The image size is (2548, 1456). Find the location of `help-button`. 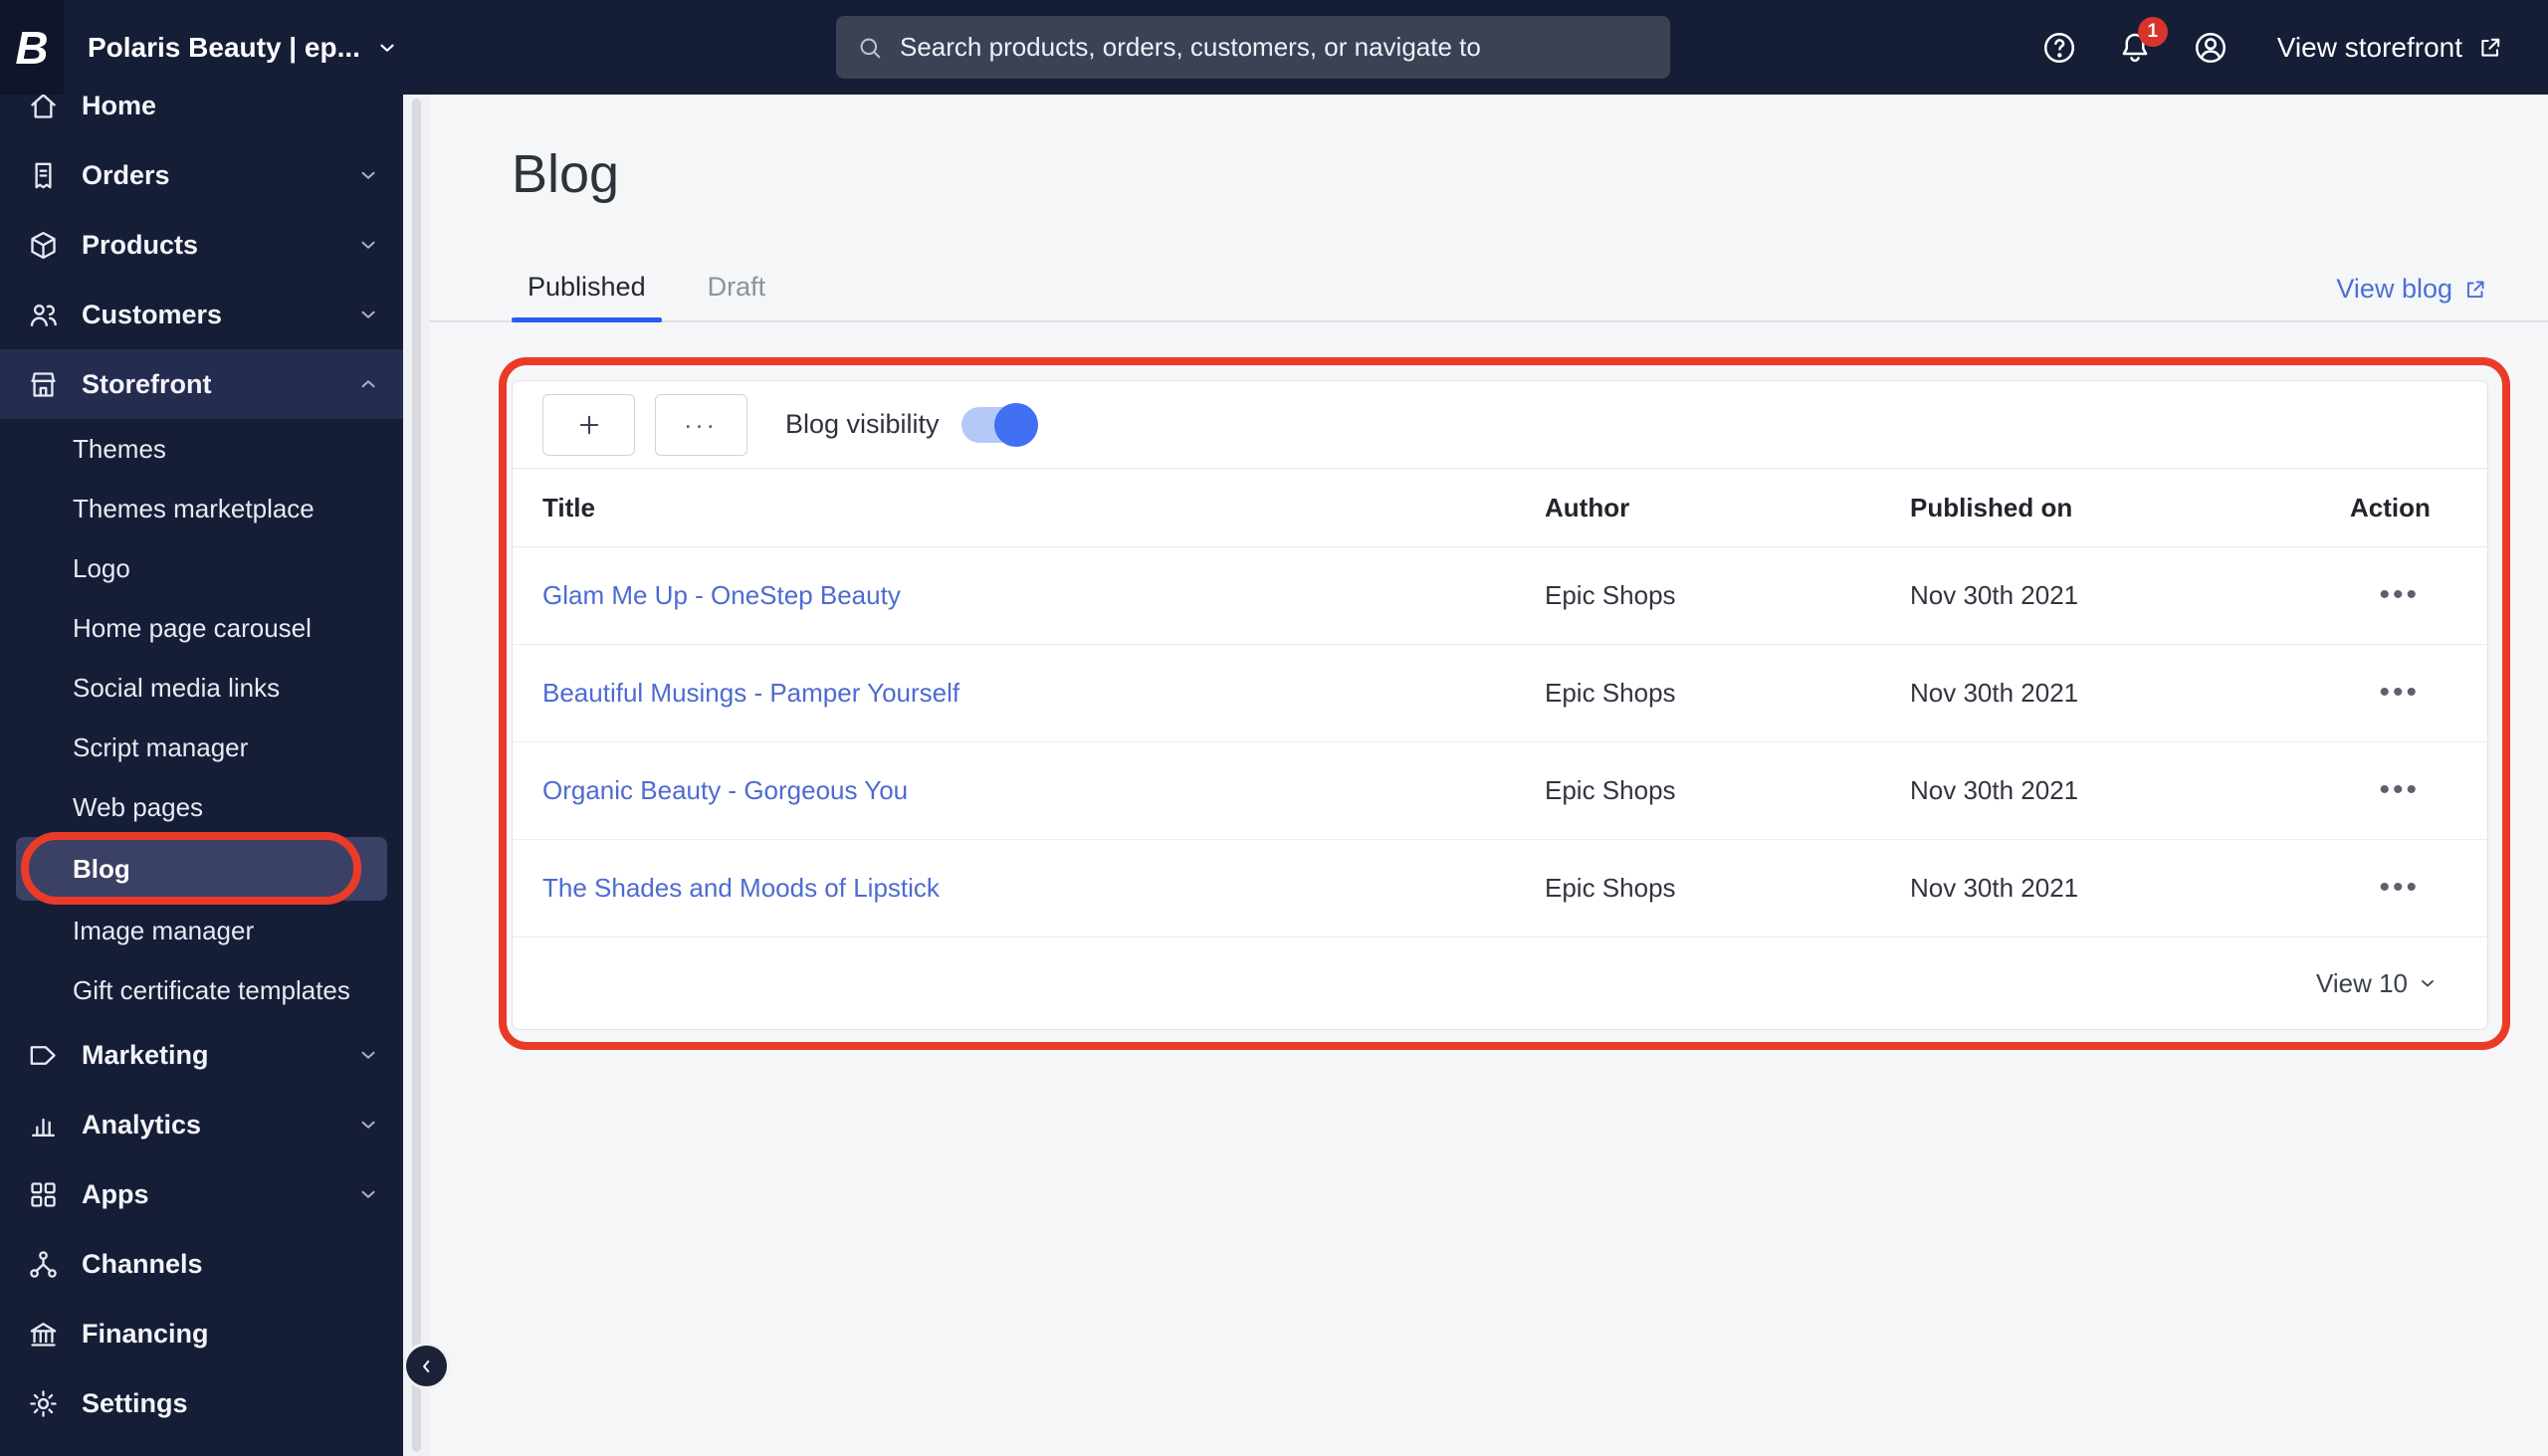

help-button is located at coordinates (2059, 48).